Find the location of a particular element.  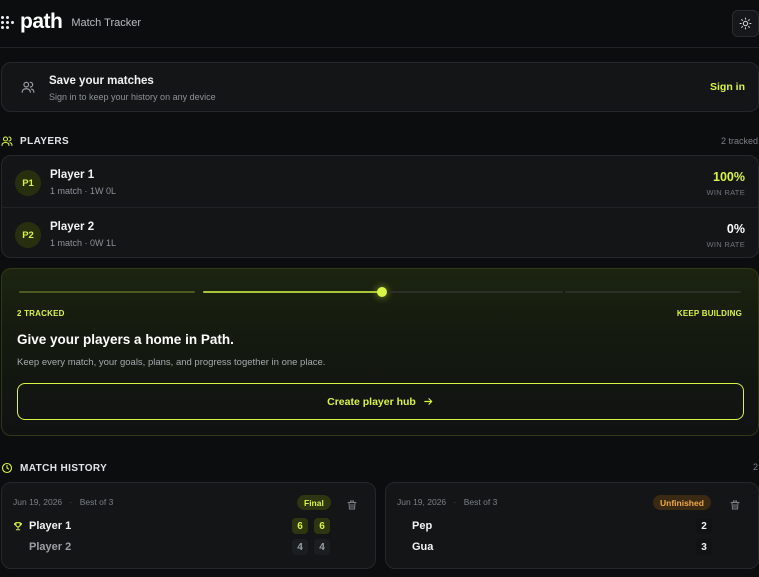

progress-track is located at coordinates (380, 292).